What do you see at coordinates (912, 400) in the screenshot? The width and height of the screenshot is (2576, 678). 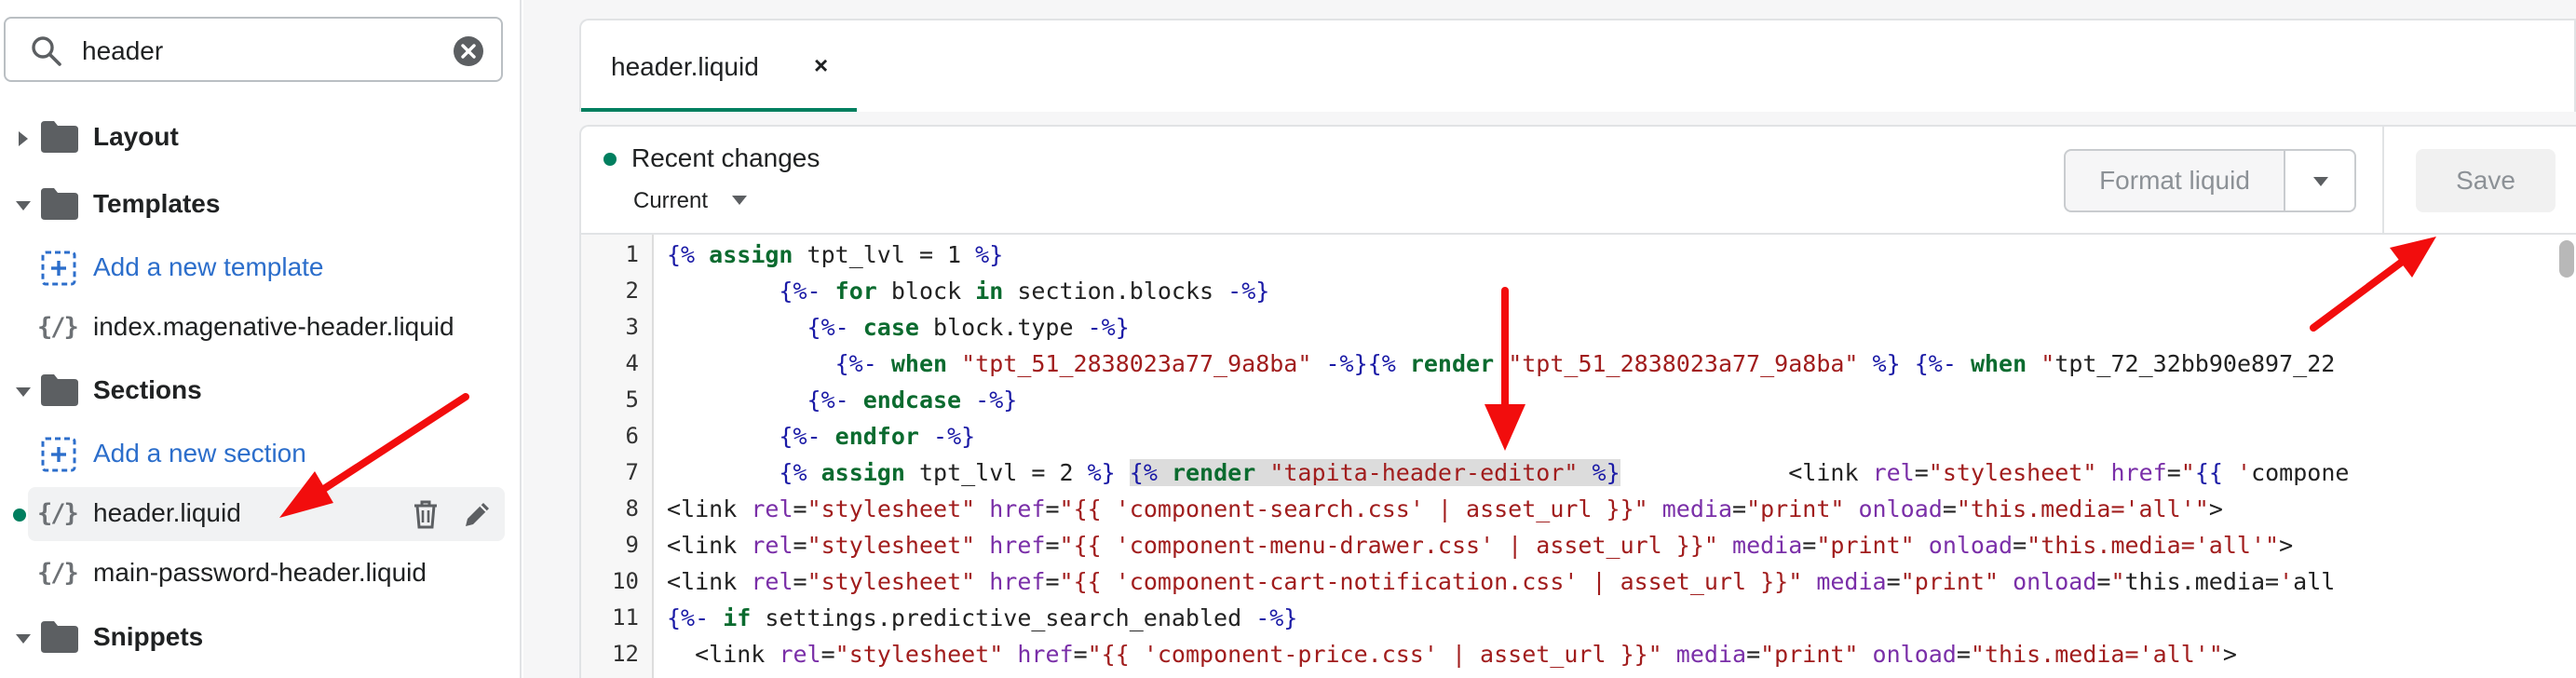 I see `code-line: {%- endcase -%}` at bounding box center [912, 400].